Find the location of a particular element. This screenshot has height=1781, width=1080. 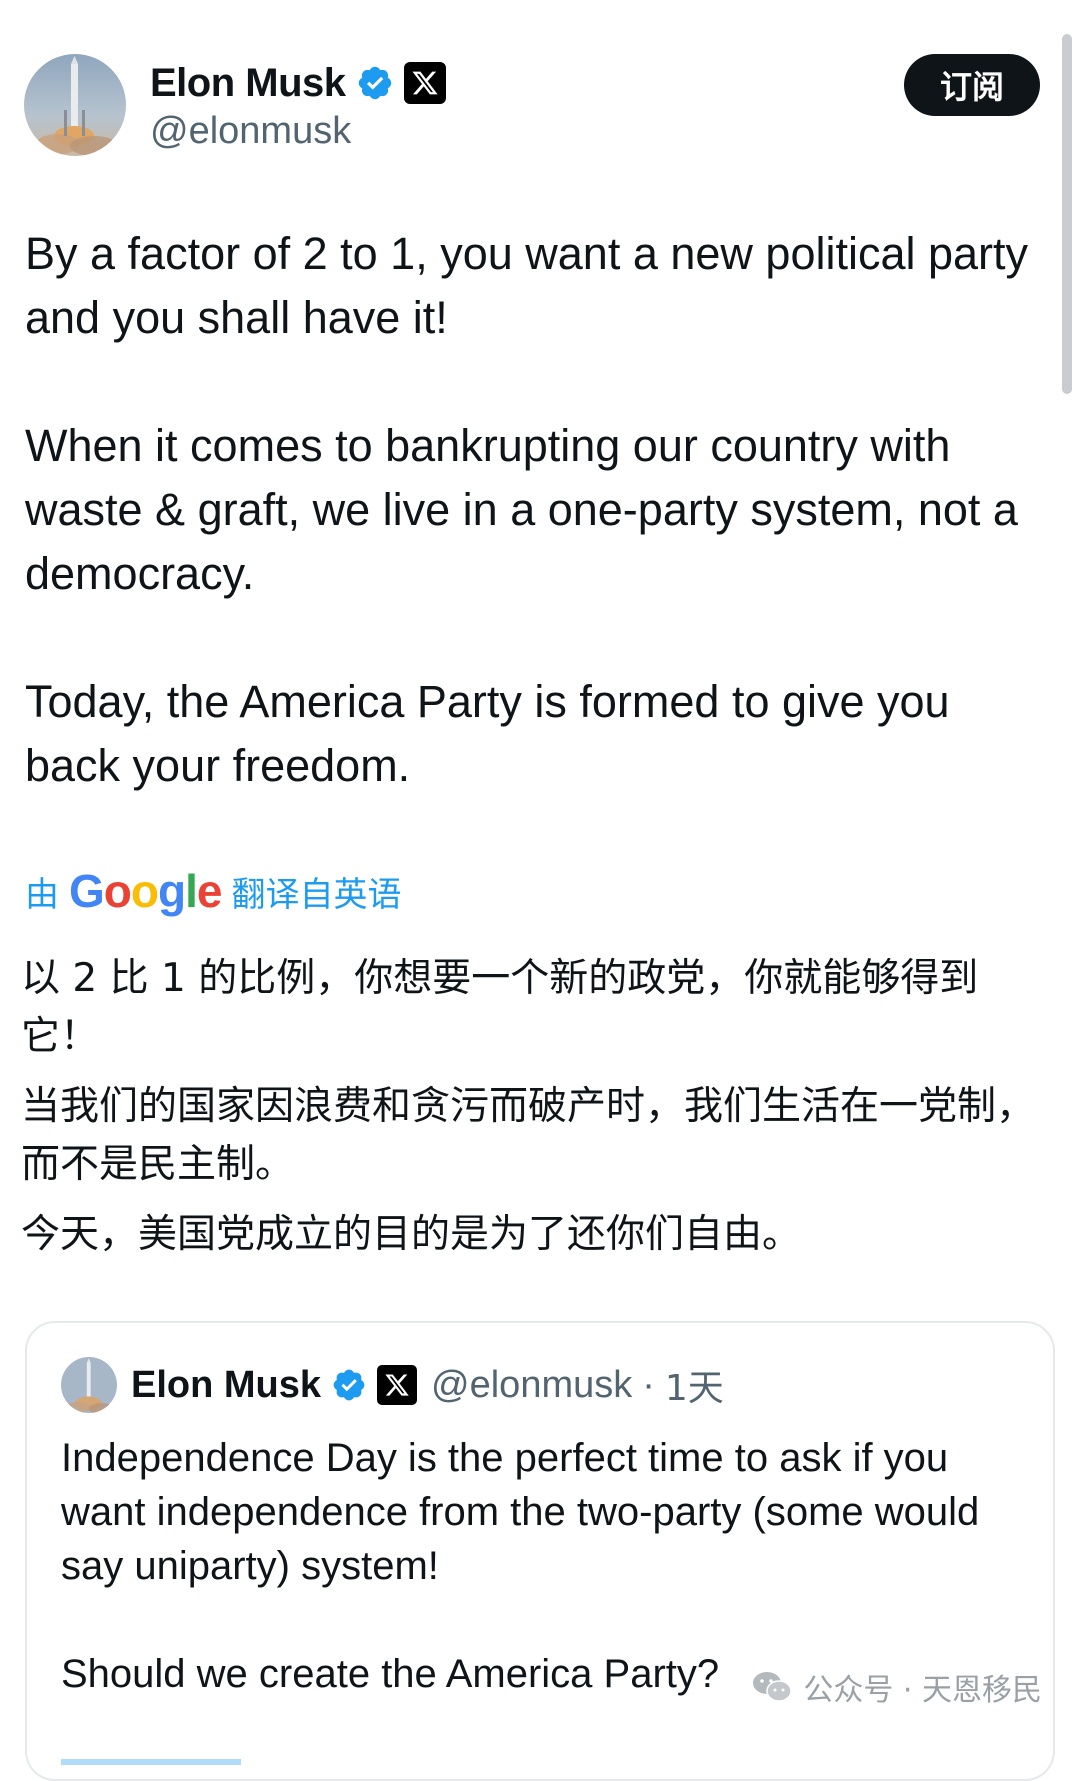

watermark: 公众号 · 天恩移民 is located at coordinates (896, 1687).